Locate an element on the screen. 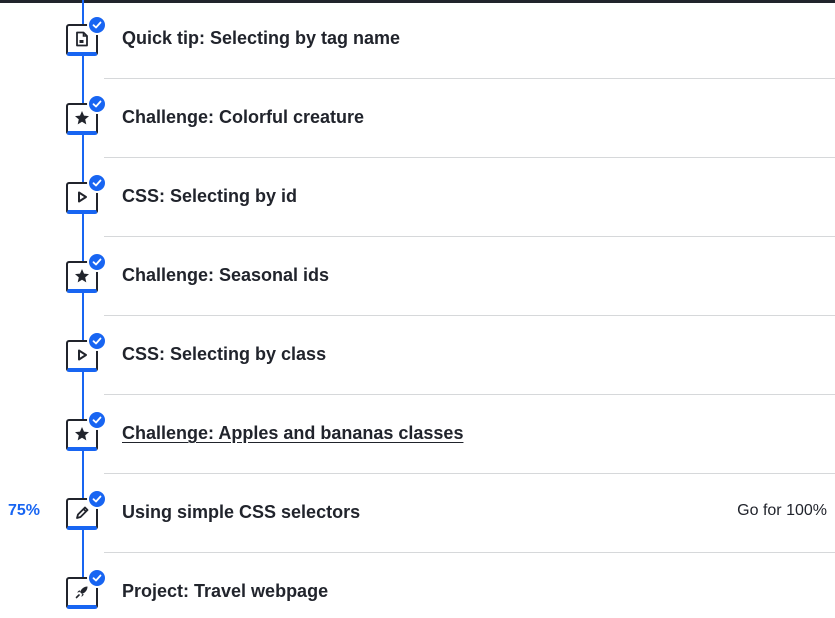 The width and height of the screenshot is (835, 618). list-item: Challenge: Colorful creature is located at coordinates (417, 118).